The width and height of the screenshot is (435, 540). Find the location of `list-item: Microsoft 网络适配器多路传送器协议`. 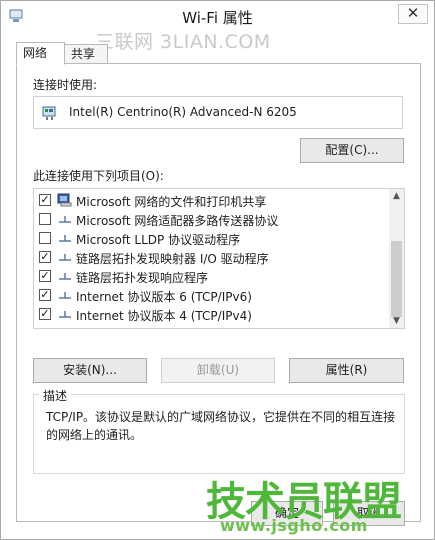

list-item: Microsoft 网络适配器多路传送器协议 is located at coordinates (211, 219).